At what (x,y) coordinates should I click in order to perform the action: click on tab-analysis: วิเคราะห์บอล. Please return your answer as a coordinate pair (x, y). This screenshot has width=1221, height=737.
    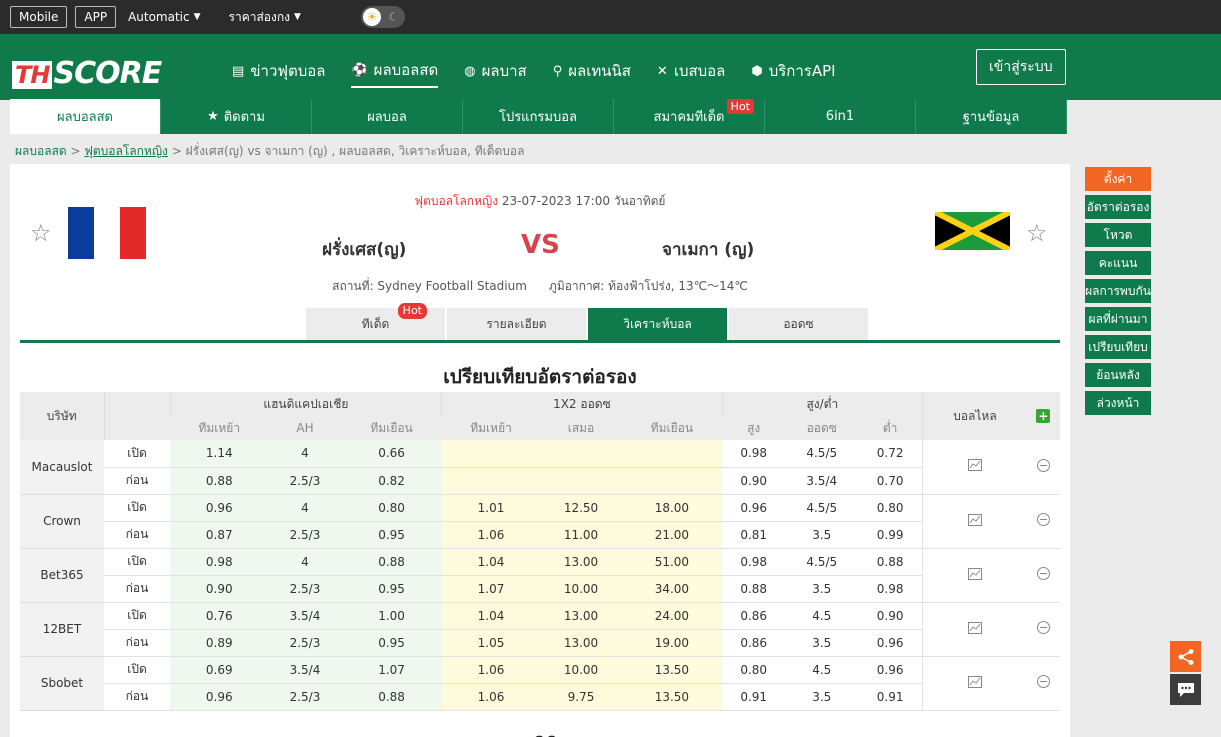
    Looking at the image, I should click on (657, 324).